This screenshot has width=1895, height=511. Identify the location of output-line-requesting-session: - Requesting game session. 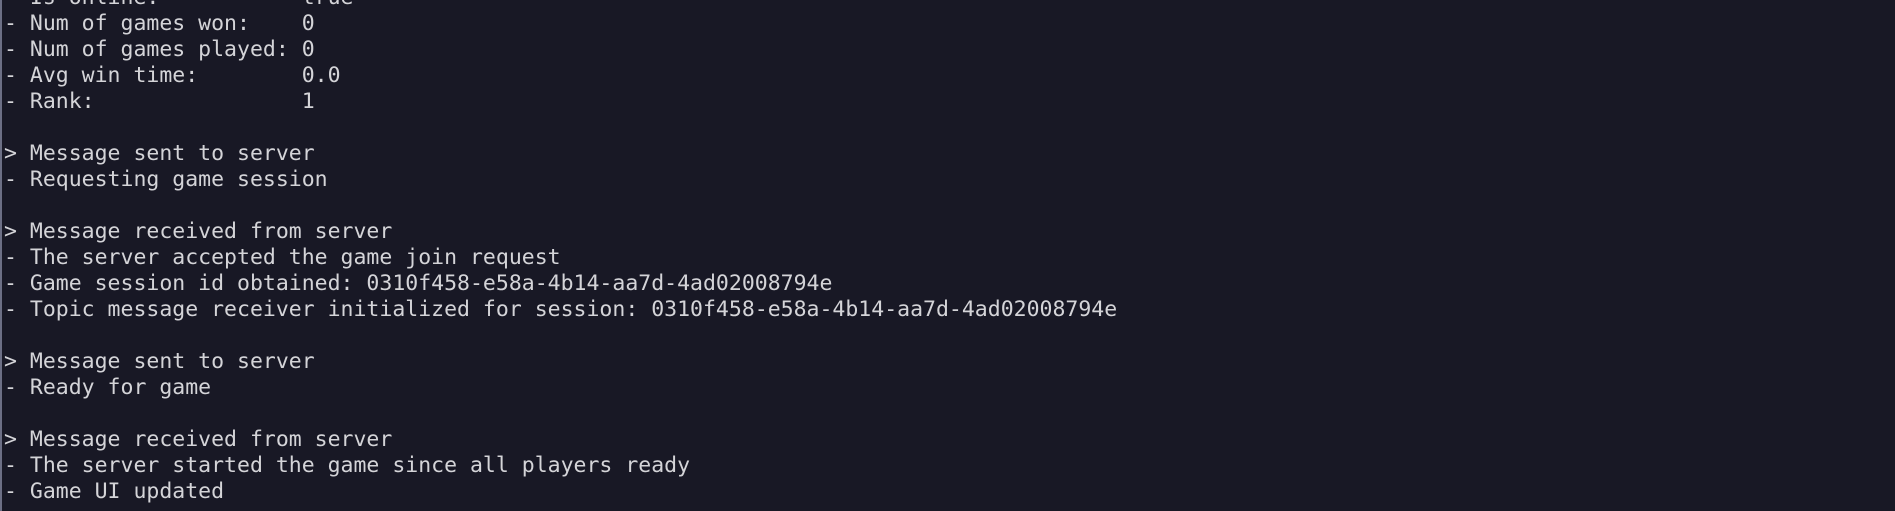
(166, 179).